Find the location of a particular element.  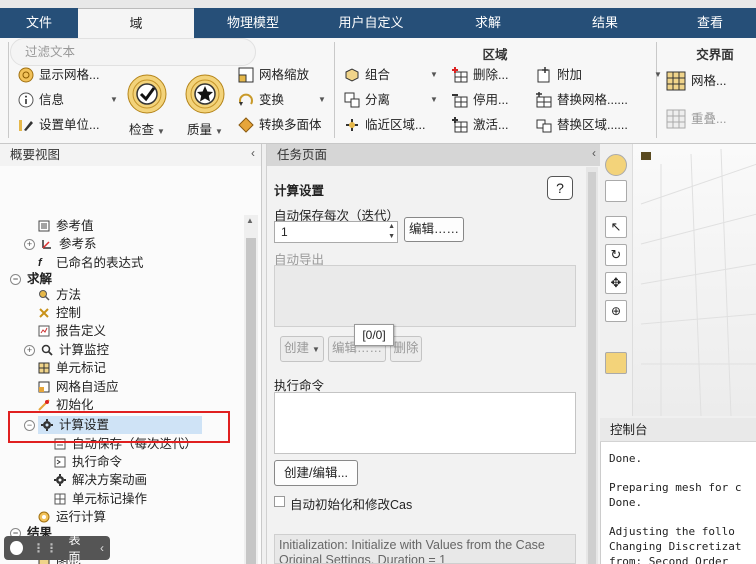

cell-register-op-icon is located at coordinates (60, 499).